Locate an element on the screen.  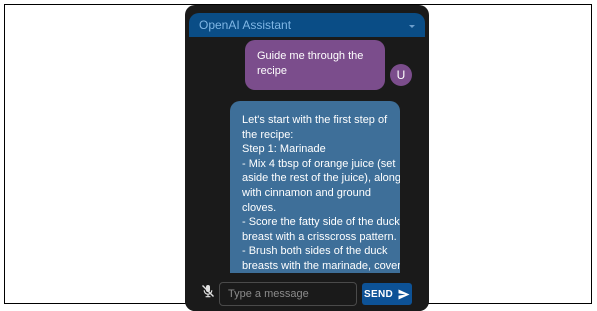
assistant-message-line: - Score the fatty side of the duck is located at coordinates (321, 222).